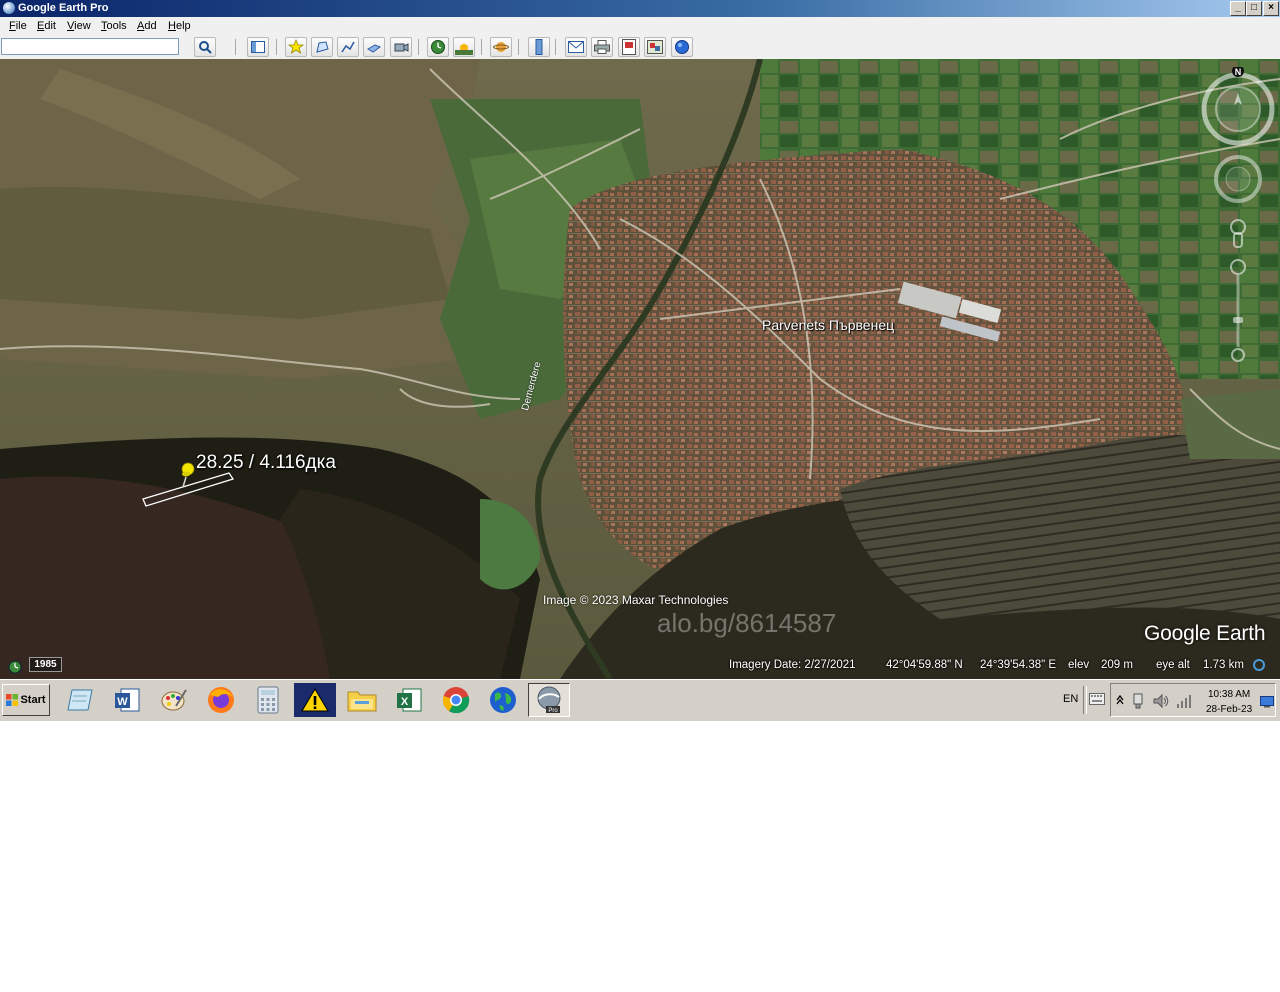 This screenshot has width=1280, height=992. I want to click on google-earth-app-icon, so click(9, 8).